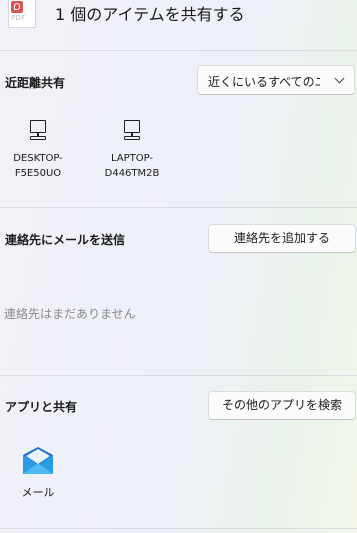  I want to click on acrobat-icon, so click(17, 7).